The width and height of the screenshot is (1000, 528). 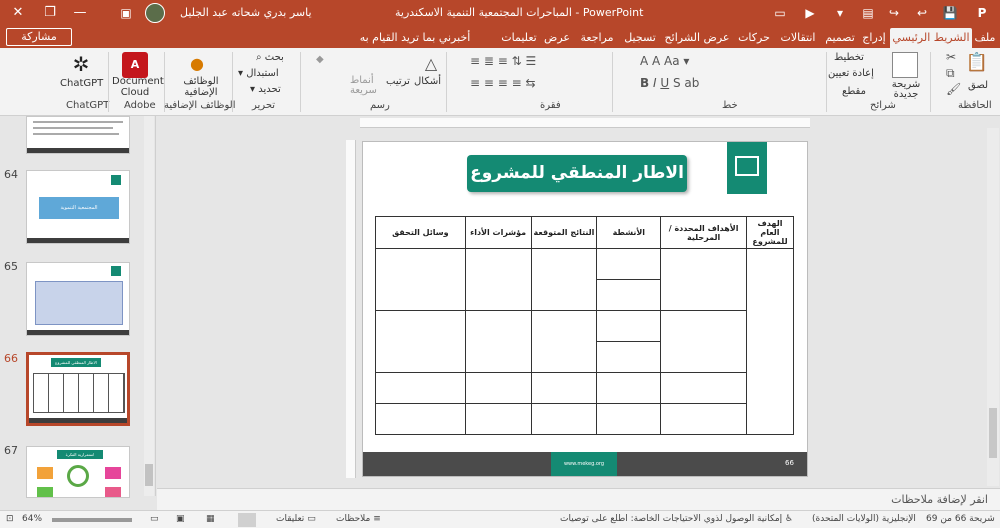 What do you see at coordinates (503, 61) in the screenshot?
I see `paragraph-tools: ≡ ≣ ≡ ⇅ ☰` at bounding box center [503, 61].